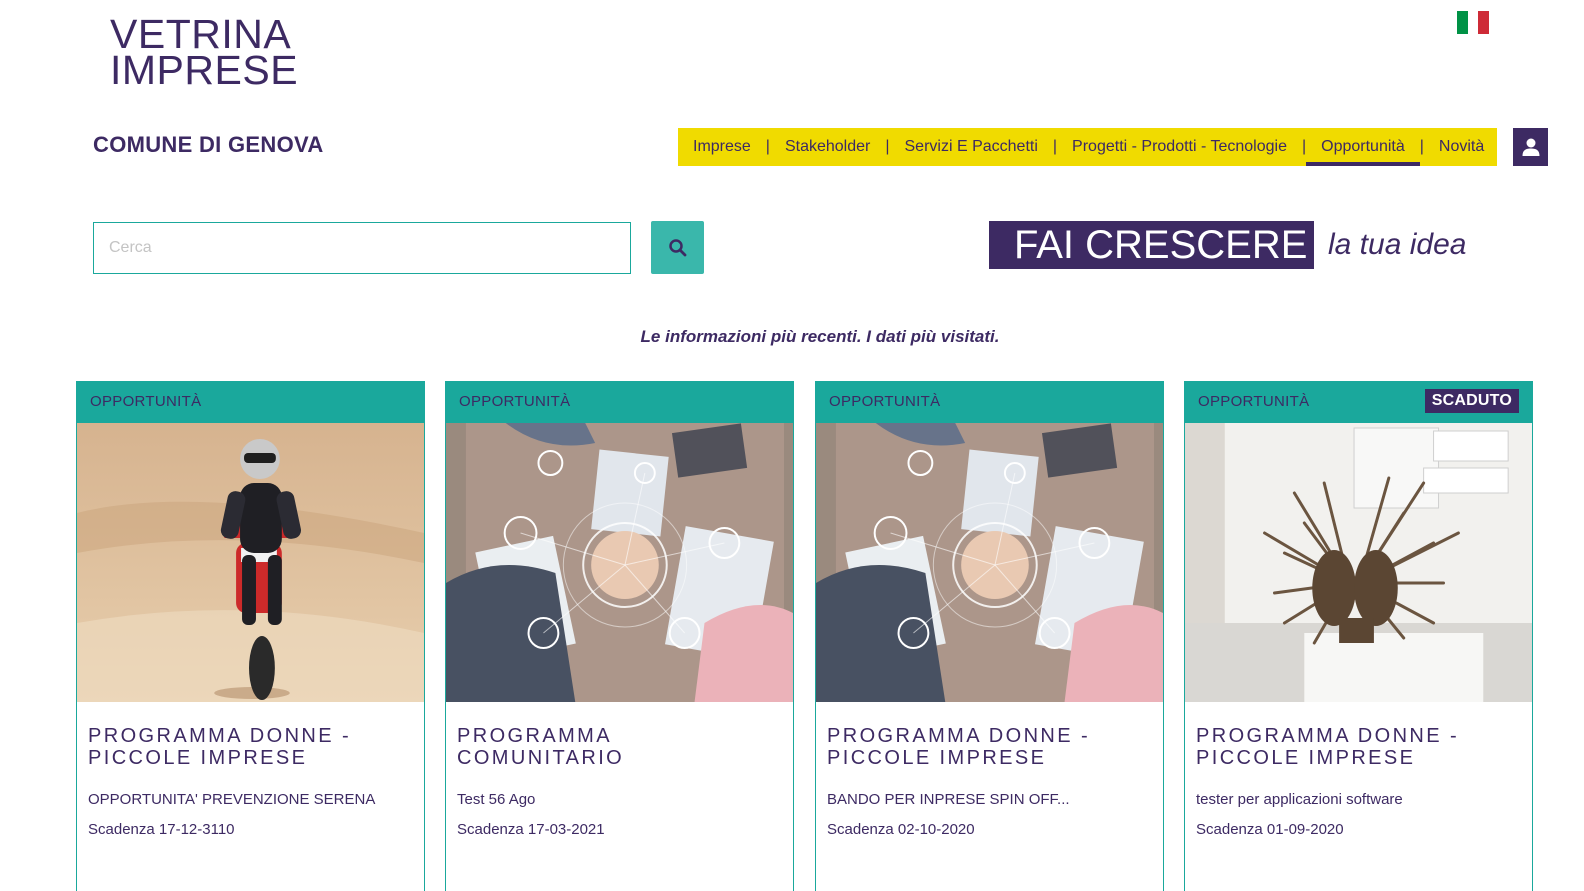 Image resolution: width=1584 pixels, height=891 pixels. What do you see at coordinates (250, 562) in the screenshot?
I see `card-image-motocross` at bounding box center [250, 562].